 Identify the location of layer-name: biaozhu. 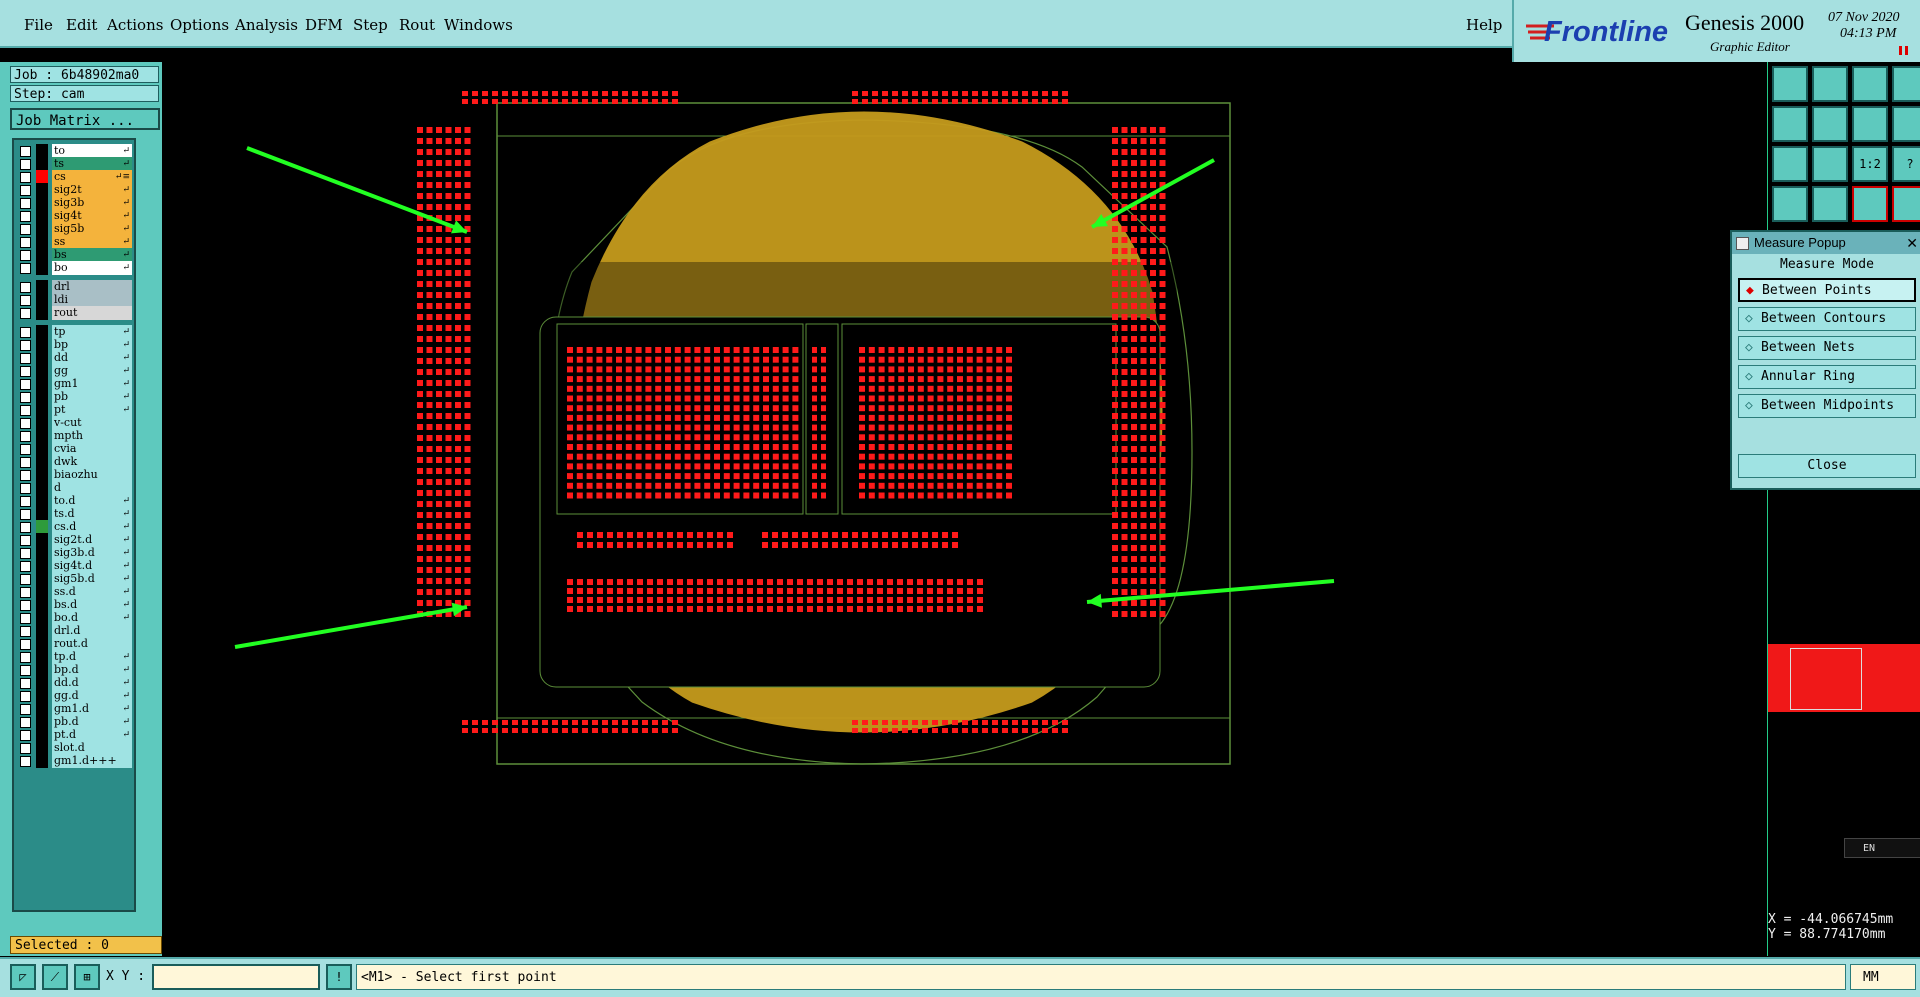
(92, 475).